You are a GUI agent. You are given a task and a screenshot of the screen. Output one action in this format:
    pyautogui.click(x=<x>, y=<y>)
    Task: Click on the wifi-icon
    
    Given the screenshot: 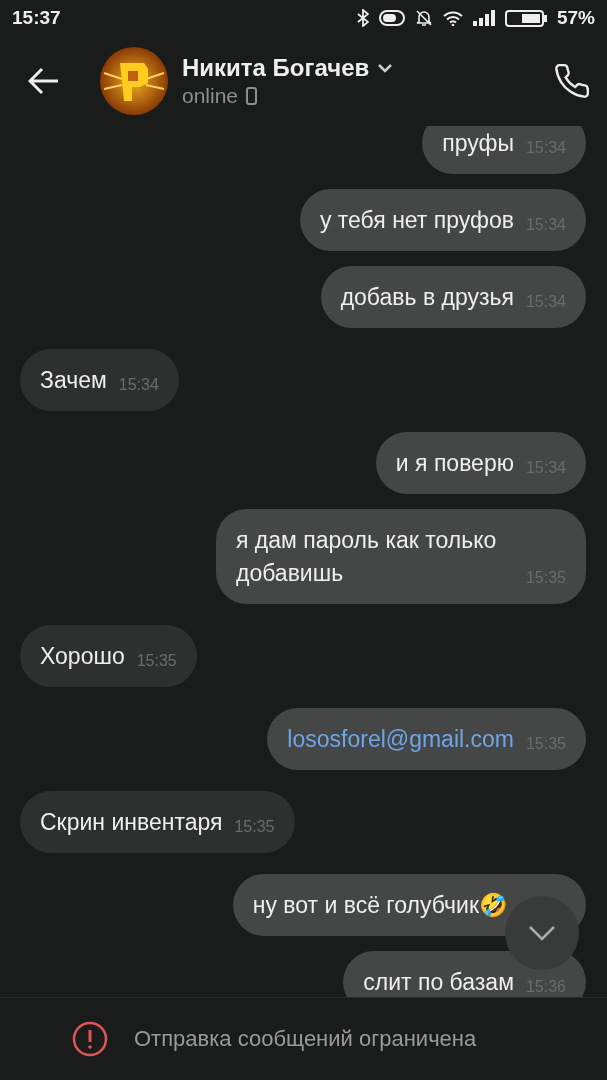 What is the action you would take?
    pyautogui.click(x=452, y=18)
    